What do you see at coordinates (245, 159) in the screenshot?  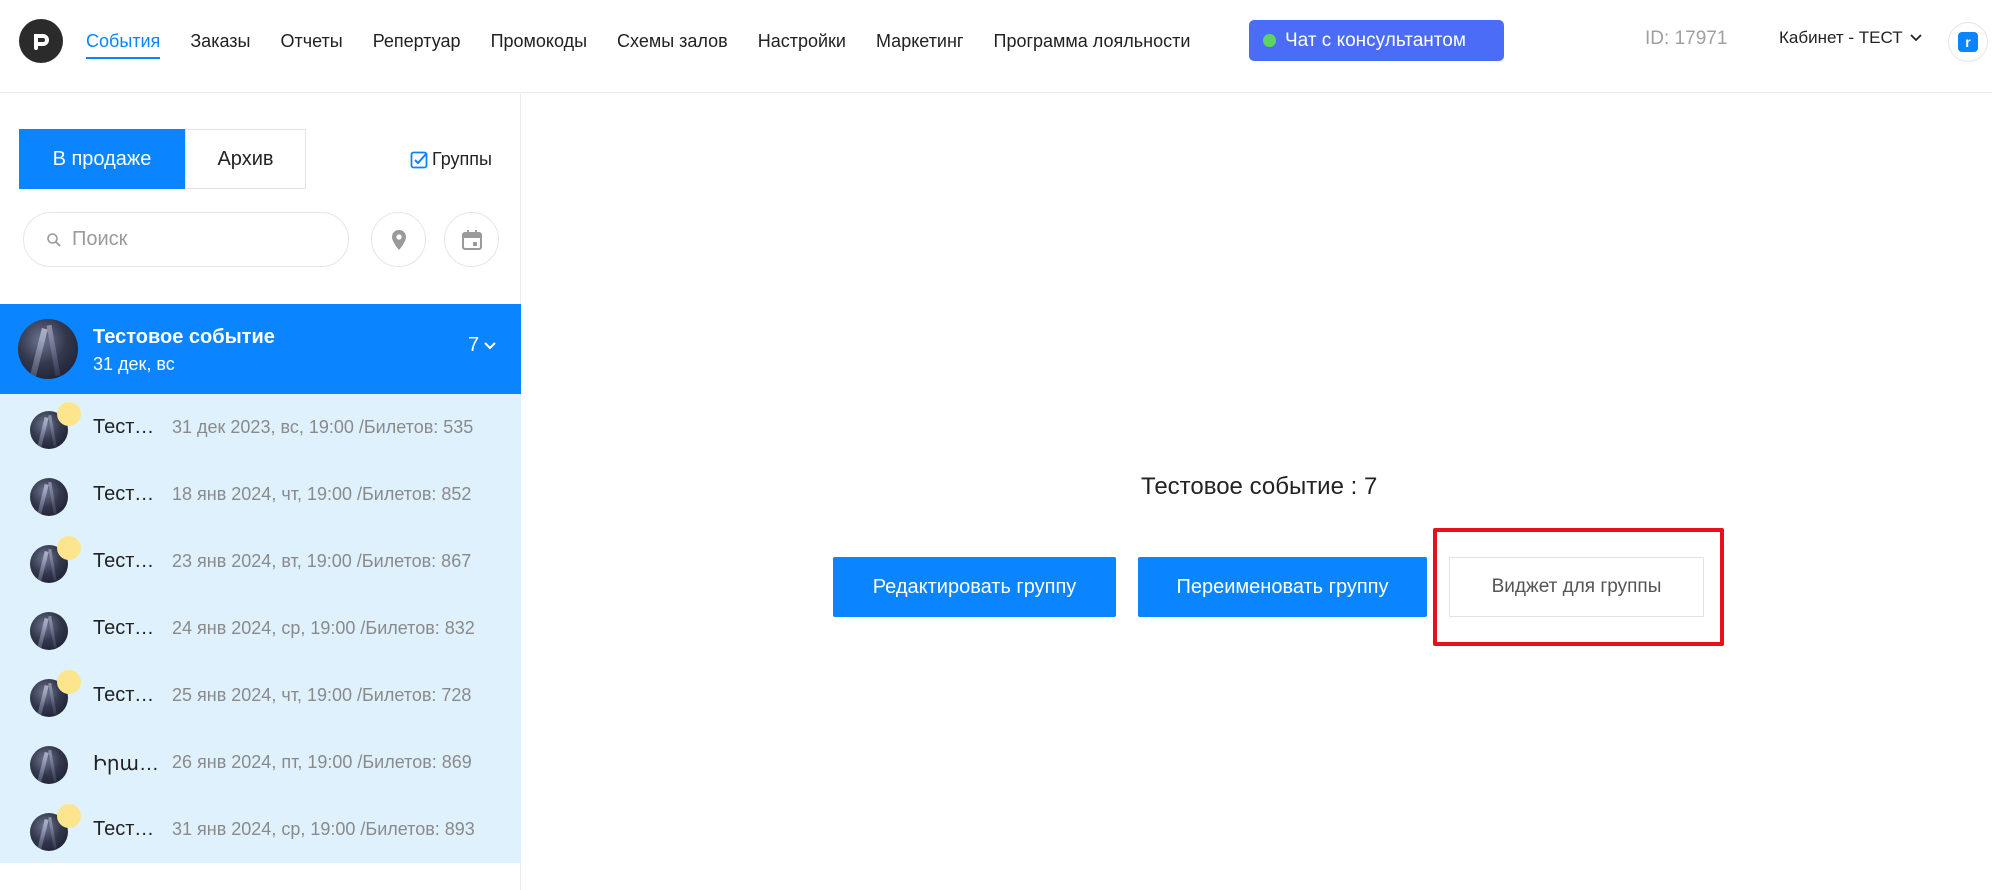 I see `tab-archive: Архив` at bounding box center [245, 159].